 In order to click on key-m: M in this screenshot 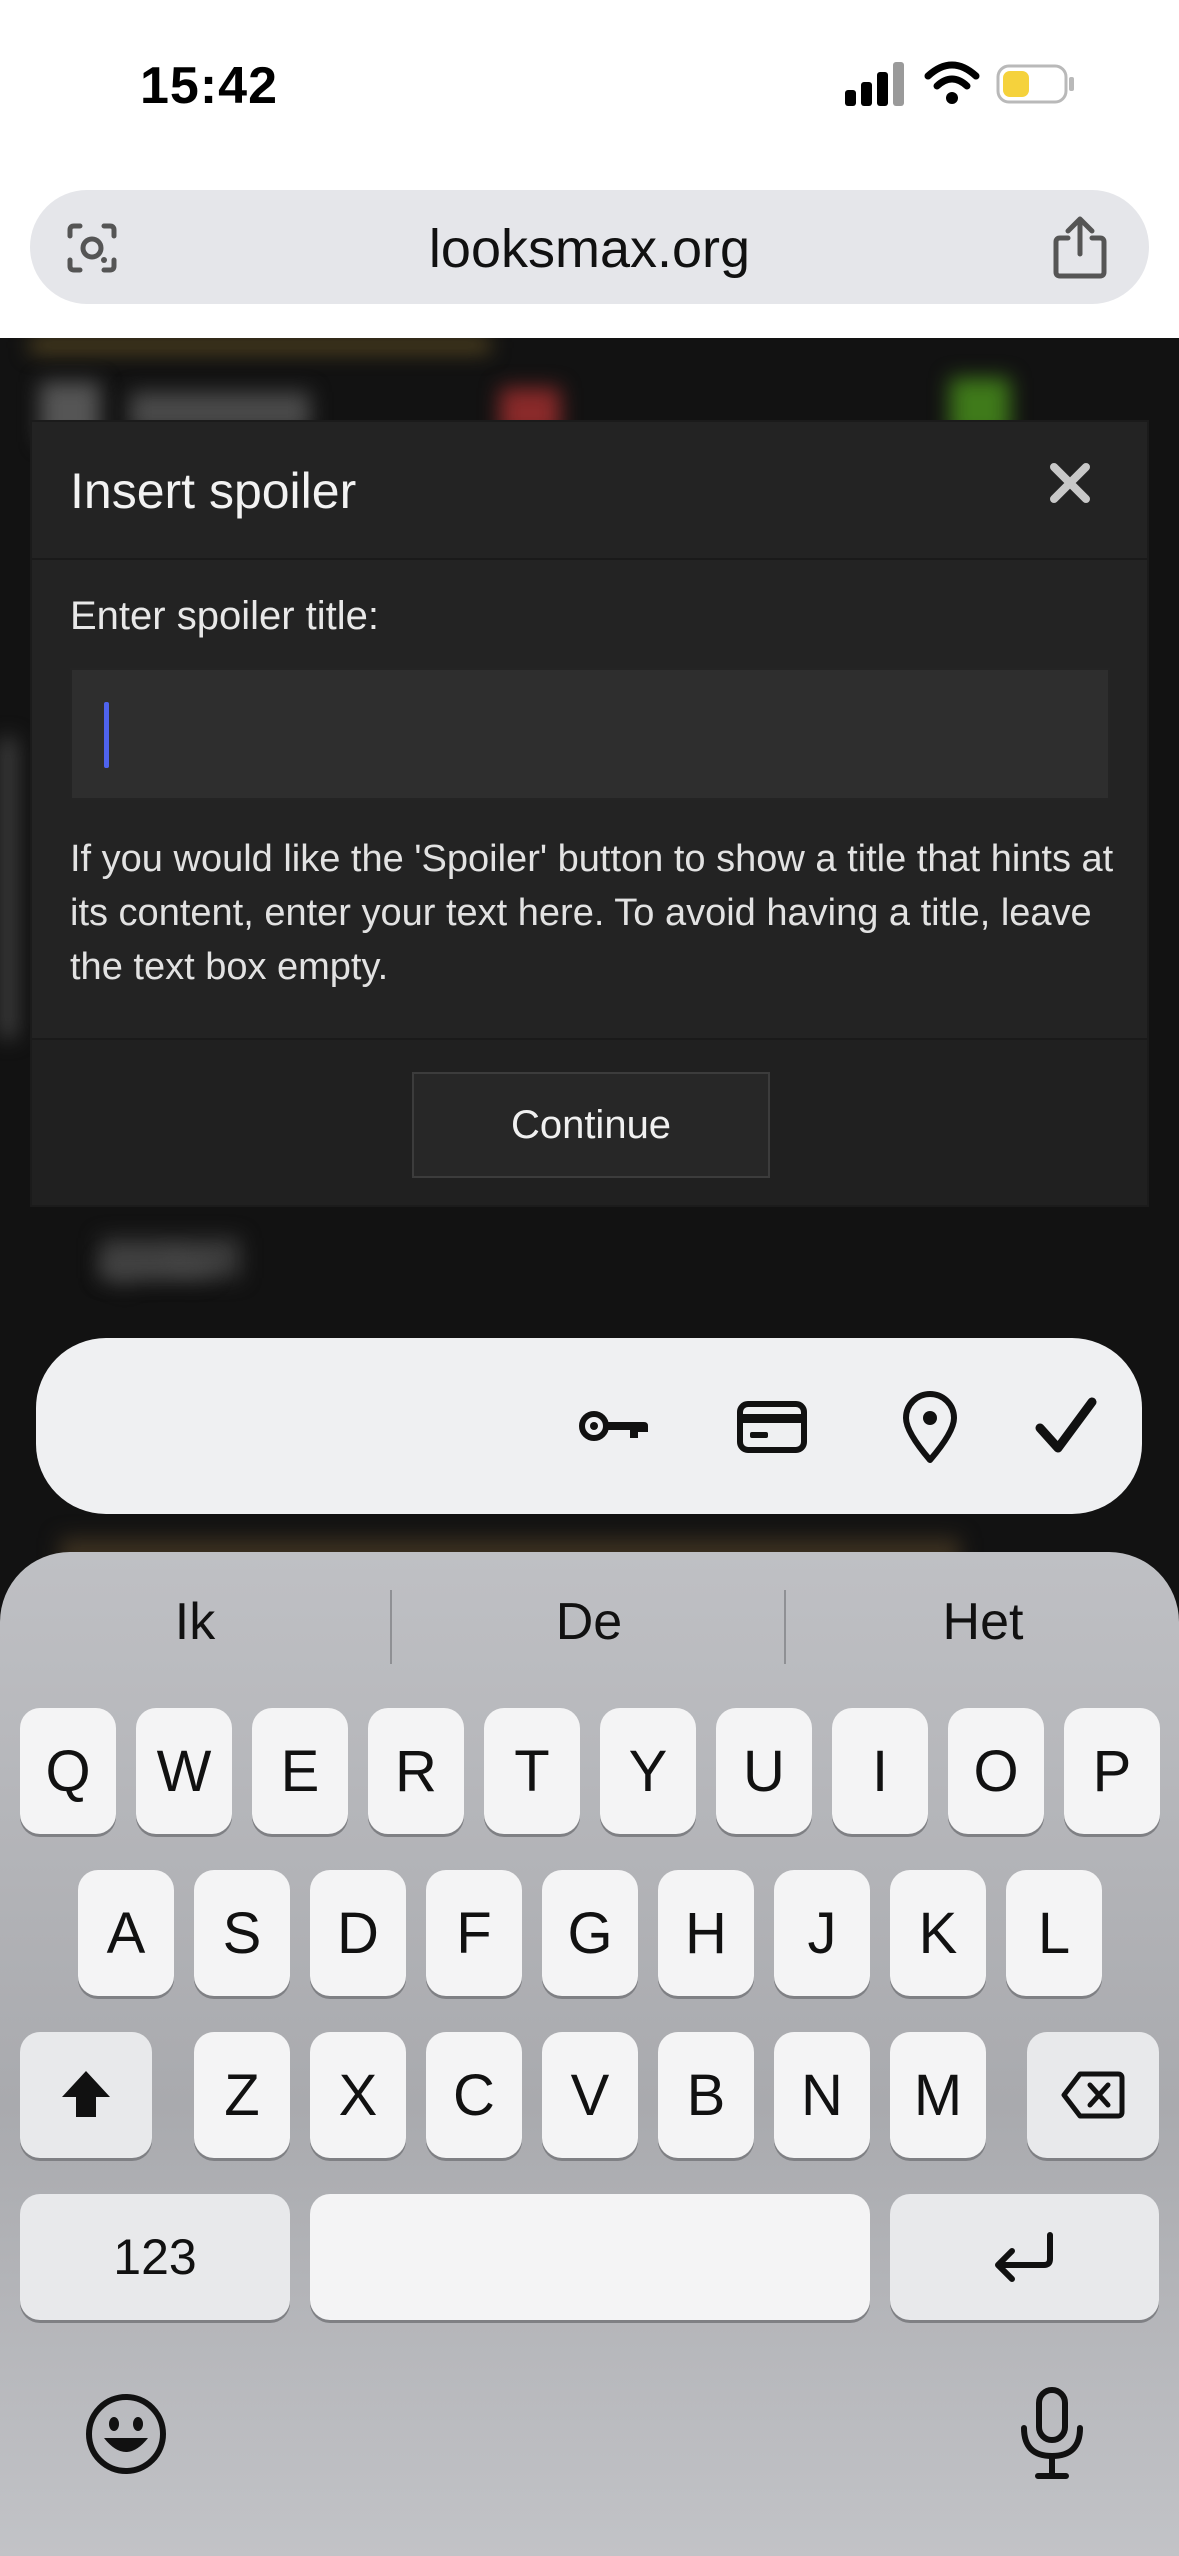, I will do `click(938, 2095)`.